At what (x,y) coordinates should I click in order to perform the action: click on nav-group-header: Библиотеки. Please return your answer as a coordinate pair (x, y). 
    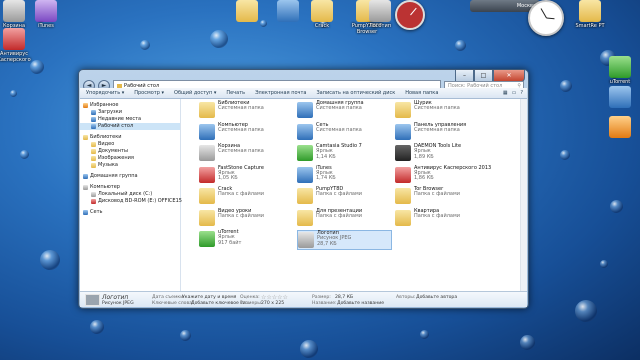
    Looking at the image, I should click on (130, 137).